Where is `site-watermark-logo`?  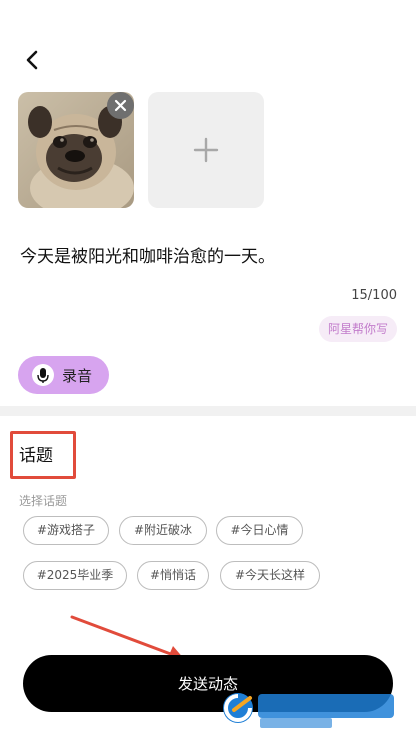
site-watermark-logo is located at coordinates (308, 710).